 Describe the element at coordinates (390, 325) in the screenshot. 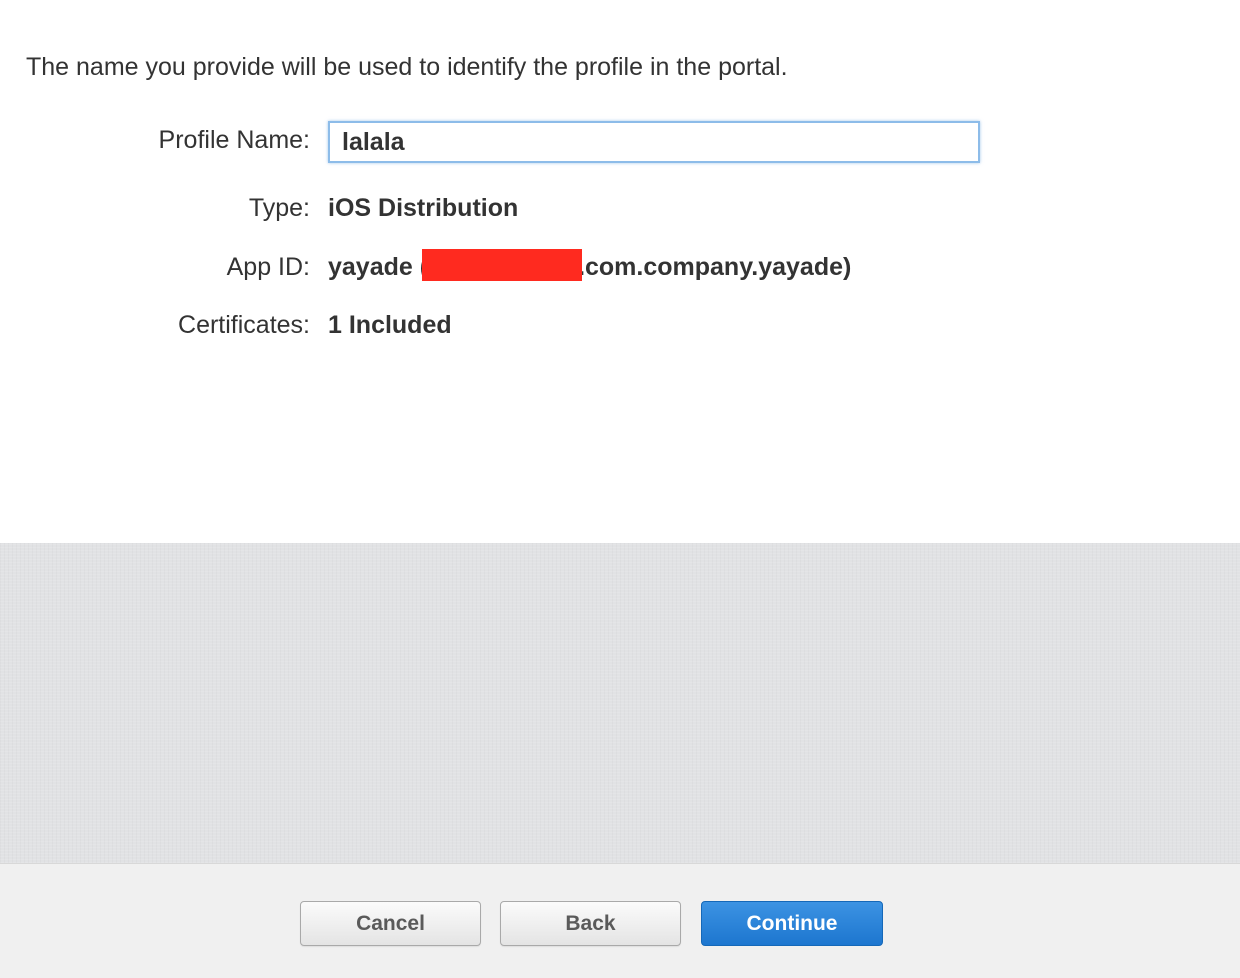

I see `certificates-value: 1 Included` at that location.